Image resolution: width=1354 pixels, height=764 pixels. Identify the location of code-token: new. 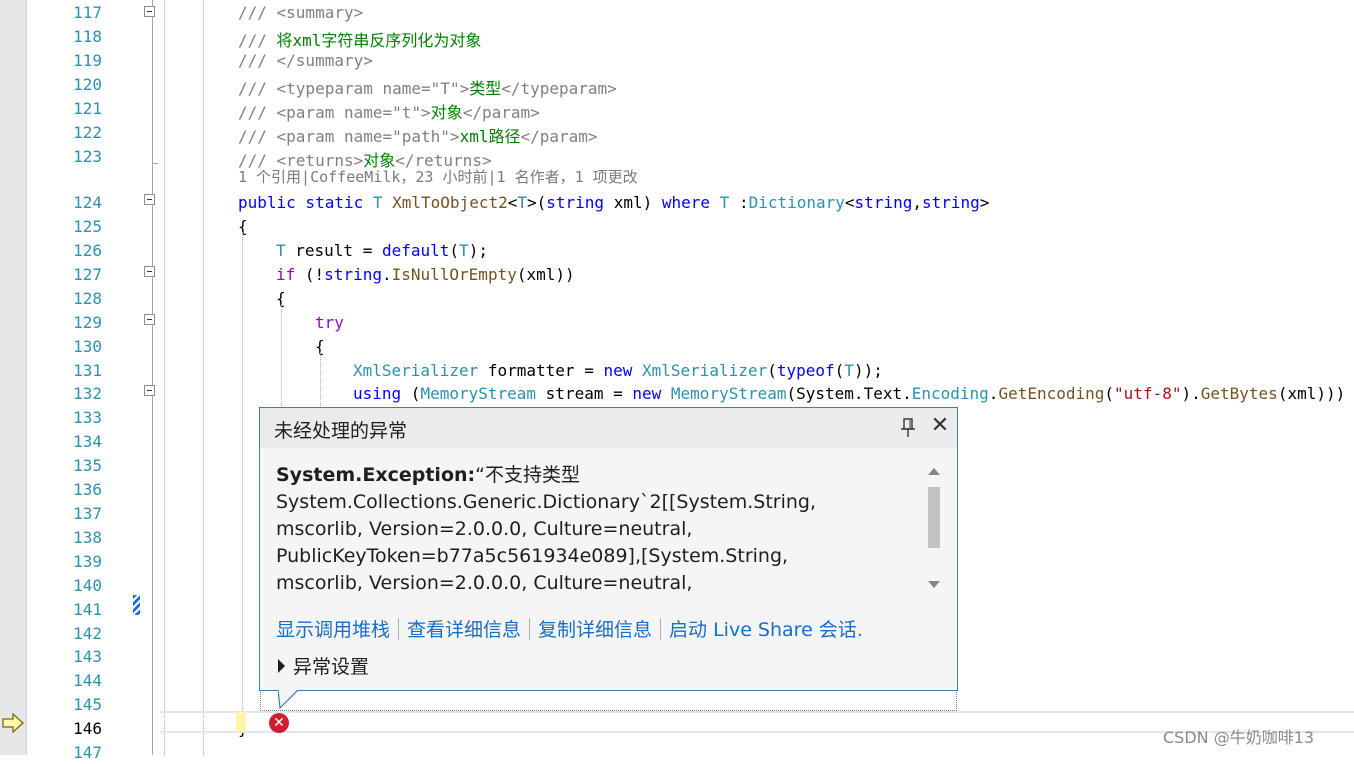
(651, 393).